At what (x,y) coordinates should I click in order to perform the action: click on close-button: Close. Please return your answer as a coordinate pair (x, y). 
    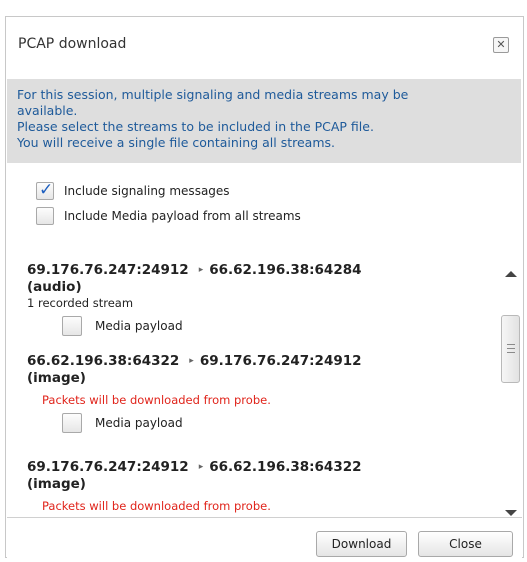
    Looking at the image, I should click on (465, 544).